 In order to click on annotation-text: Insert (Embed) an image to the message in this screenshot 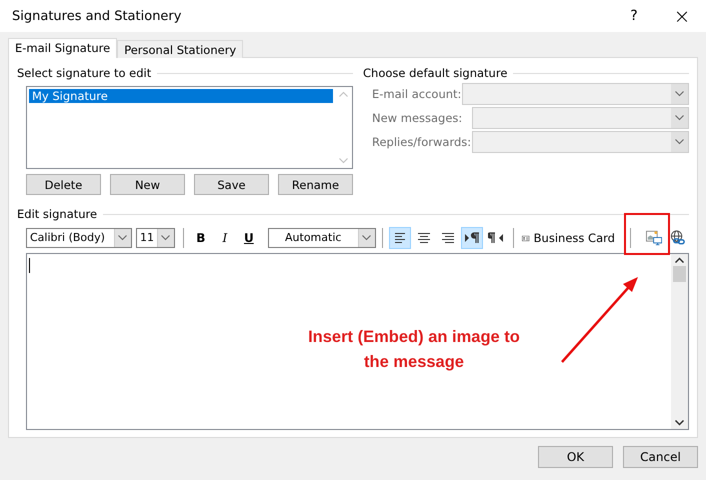, I will do `click(414, 350)`.